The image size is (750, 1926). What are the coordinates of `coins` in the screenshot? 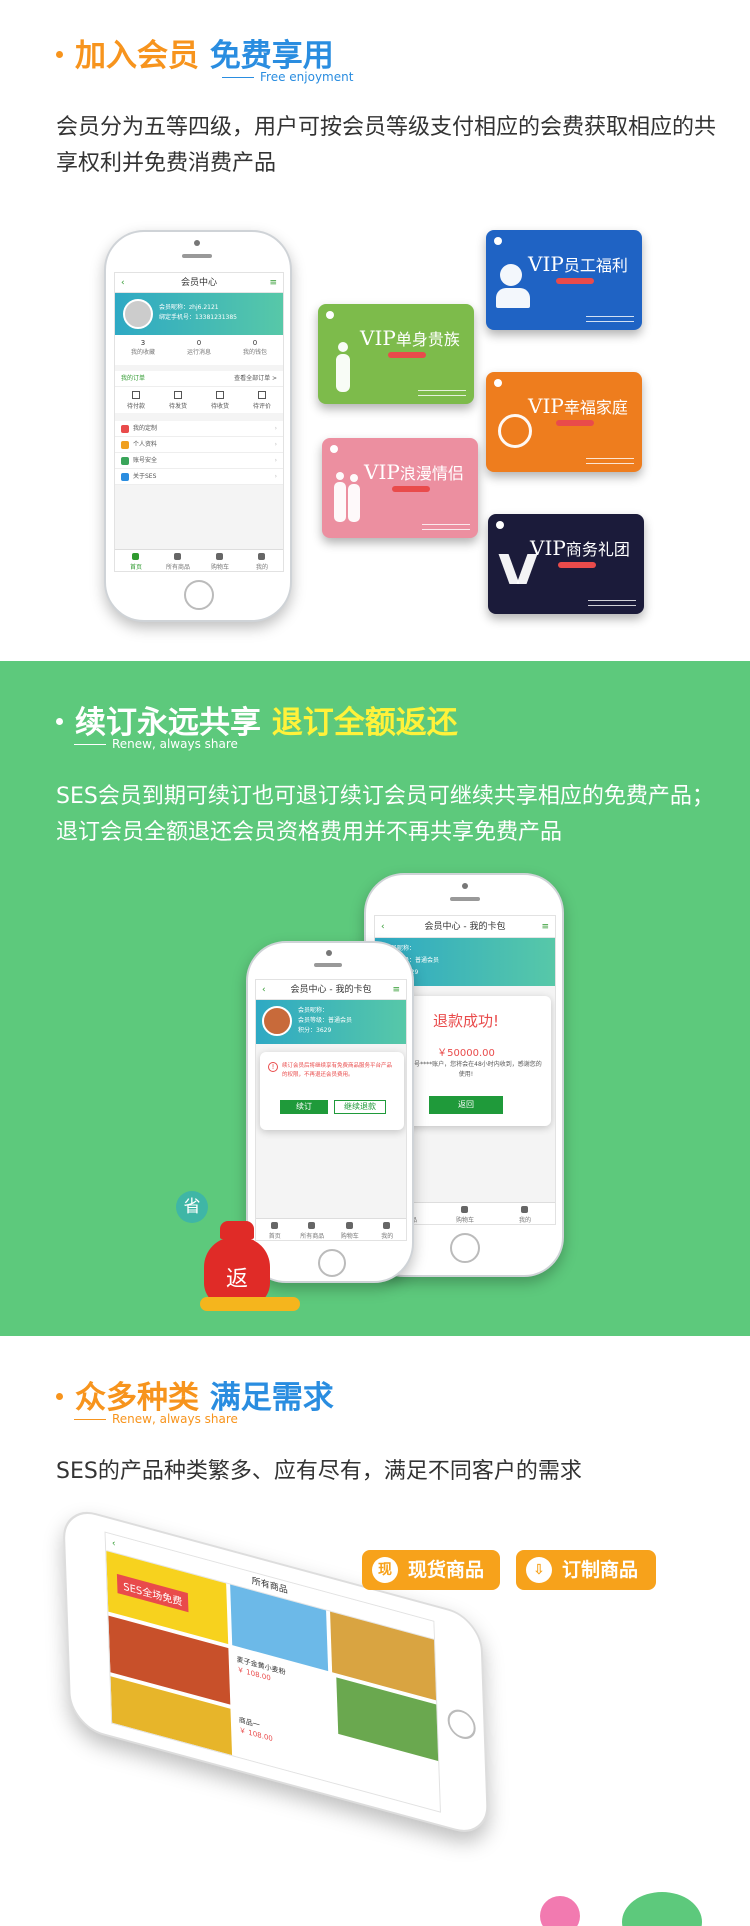 It's located at (250, 1304).